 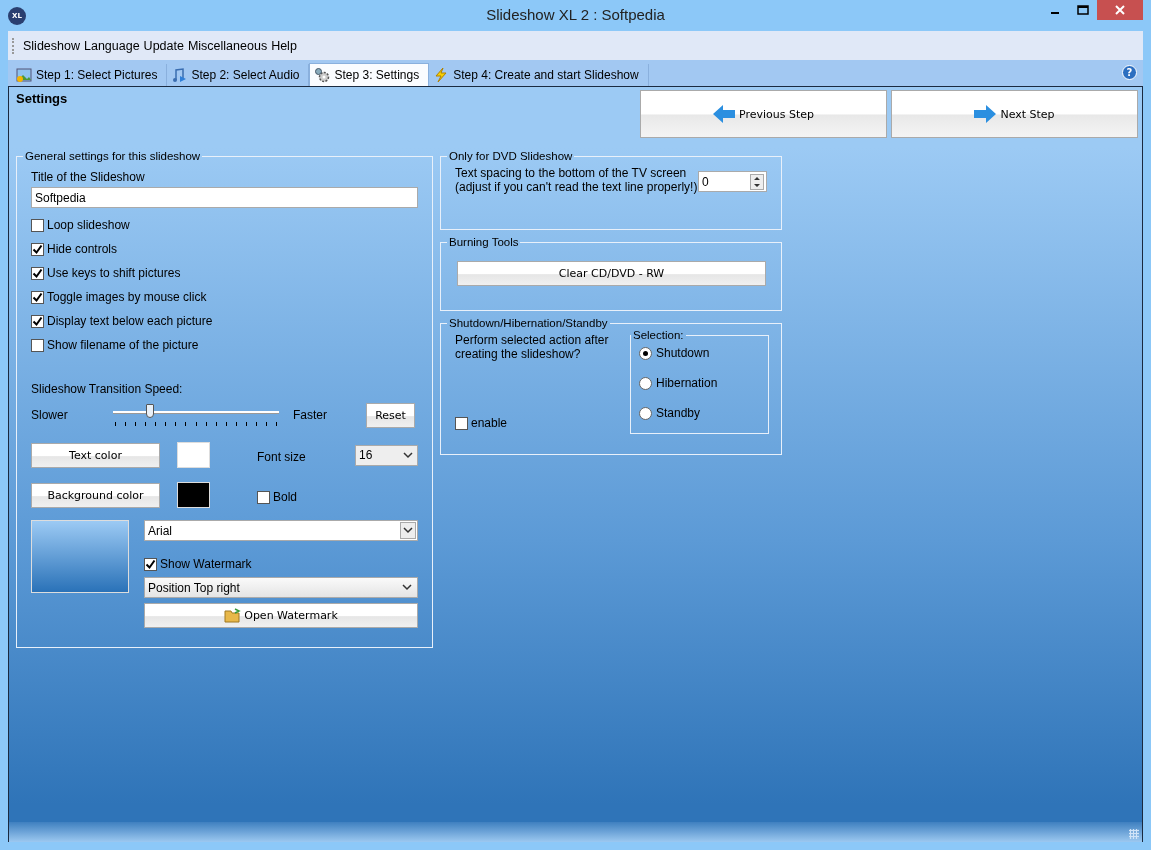 I want to click on maximize-icon, so click(x=1083, y=10).